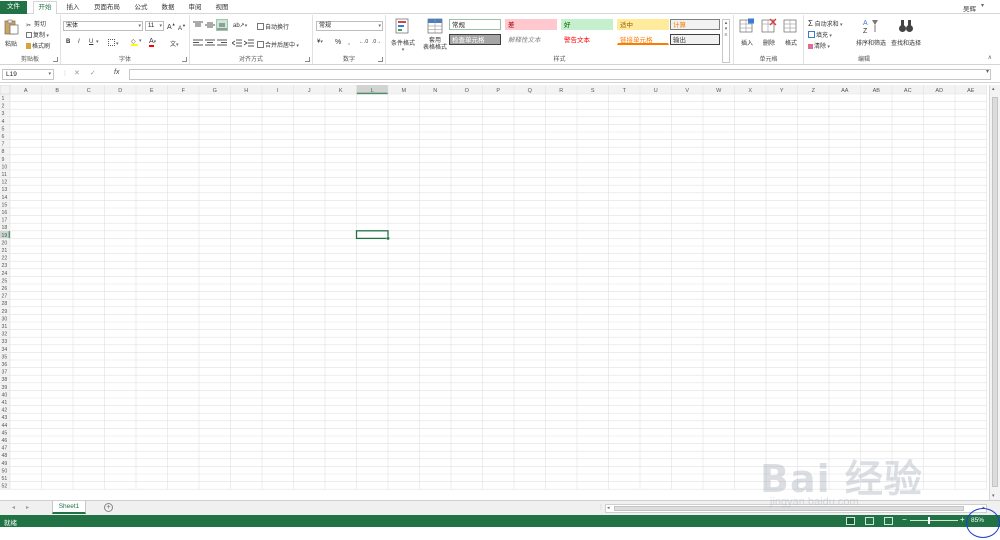  What do you see at coordinates (5, 259) in the screenshot?
I see `row-header-22: 22` at bounding box center [5, 259].